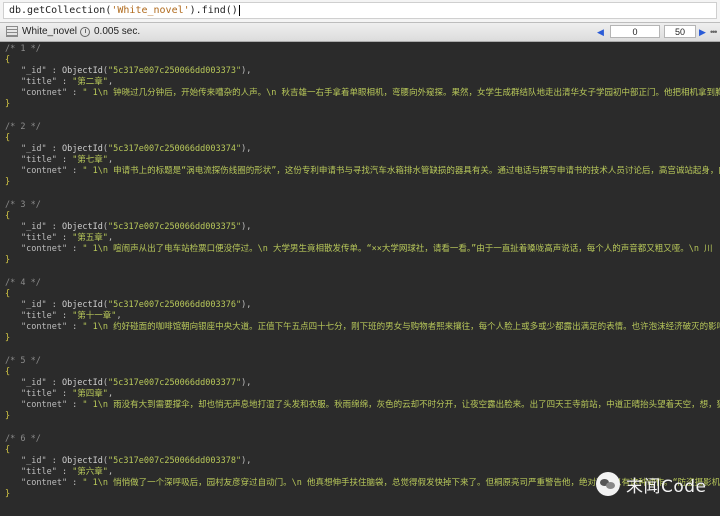  What do you see at coordinates (150, 10) in the screenshot?
I see `query-collection-arg: 'White_novel'` at bounding box center [150, 10].